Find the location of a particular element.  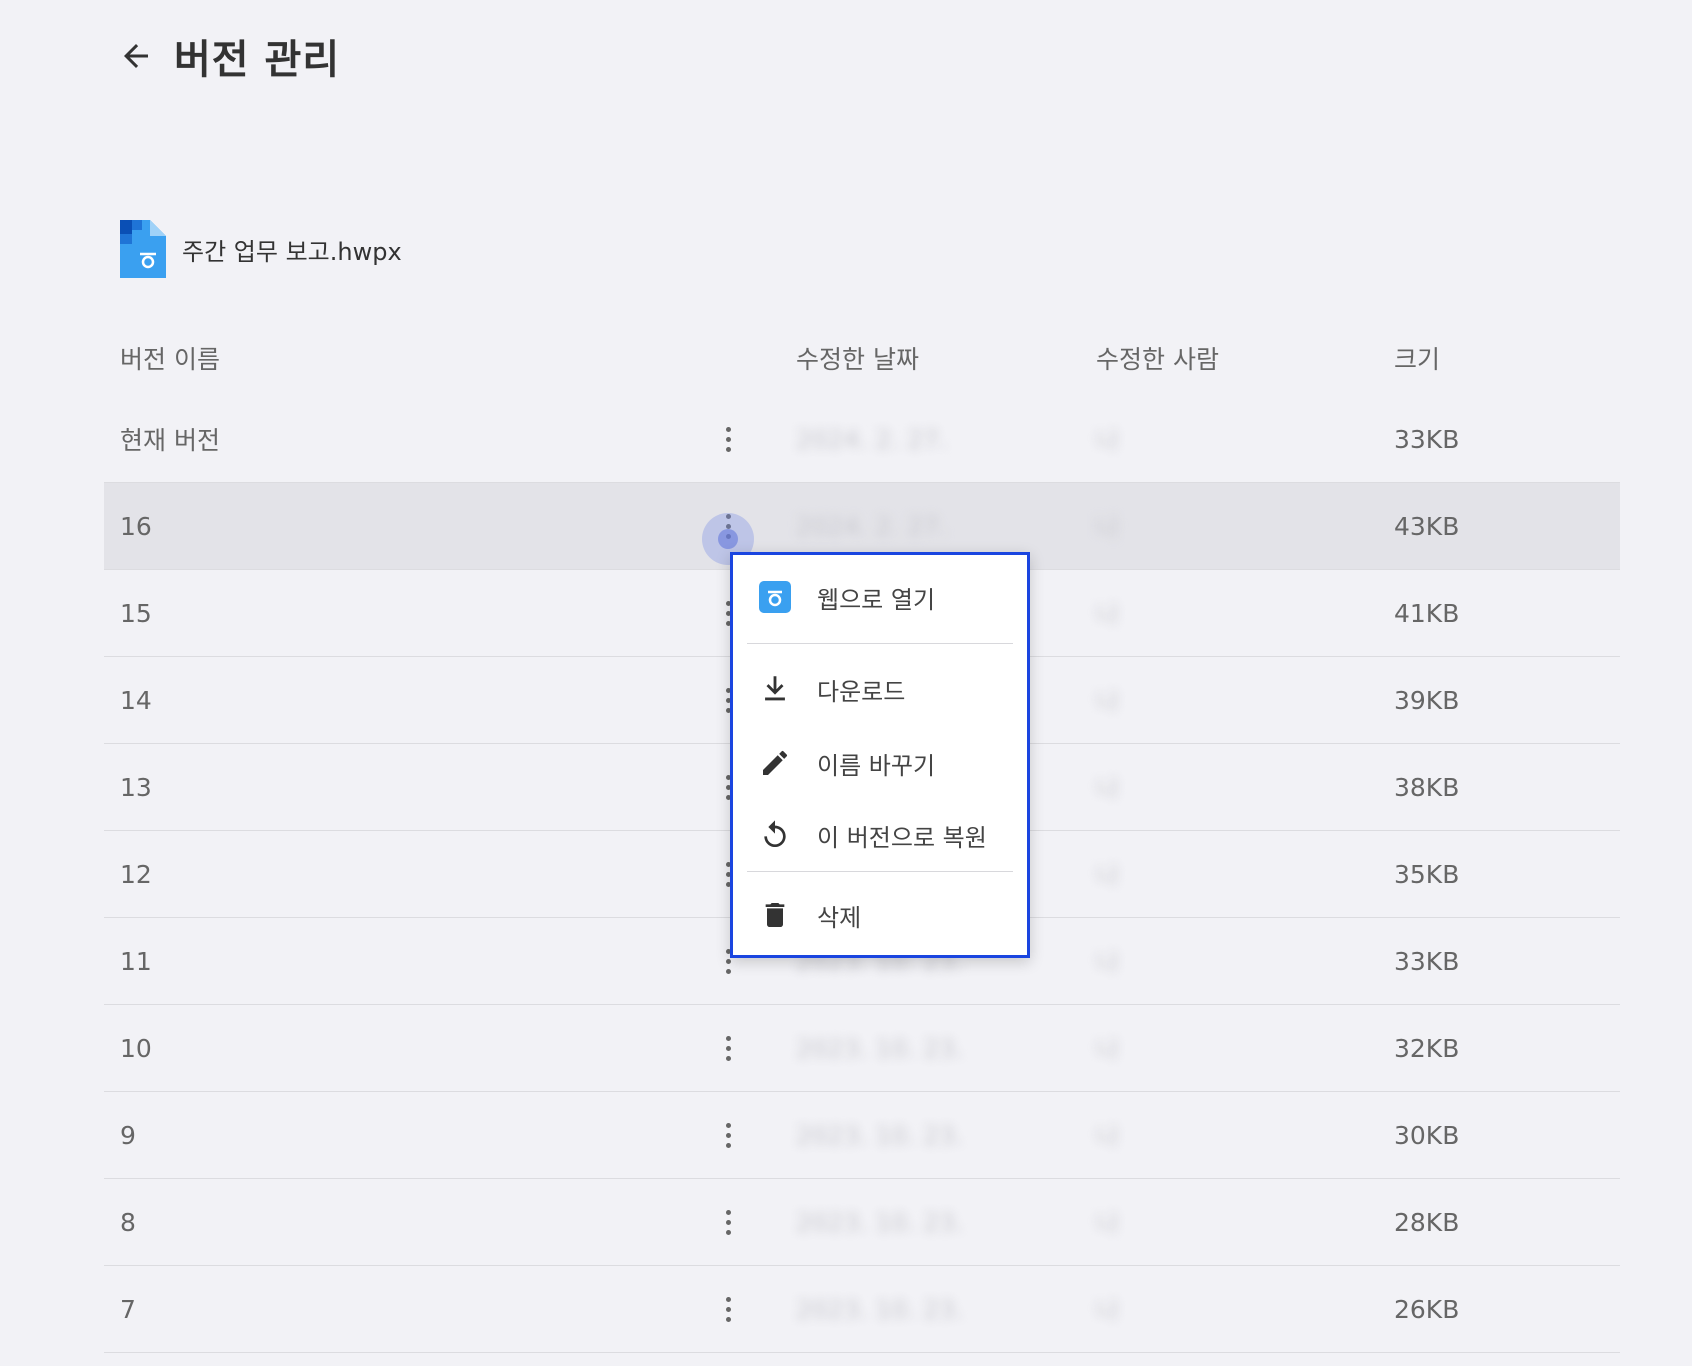

column-header-date: 수정한 날짜 is located at coordinates (857, 359).